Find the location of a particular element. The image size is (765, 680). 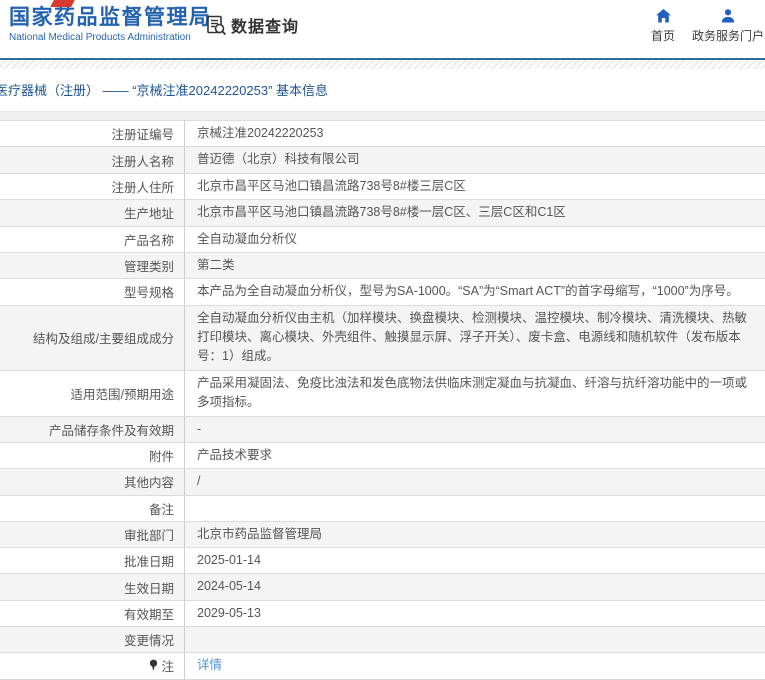

table-row: 附件 产品技术要求 is located at coordinates (382, 455).